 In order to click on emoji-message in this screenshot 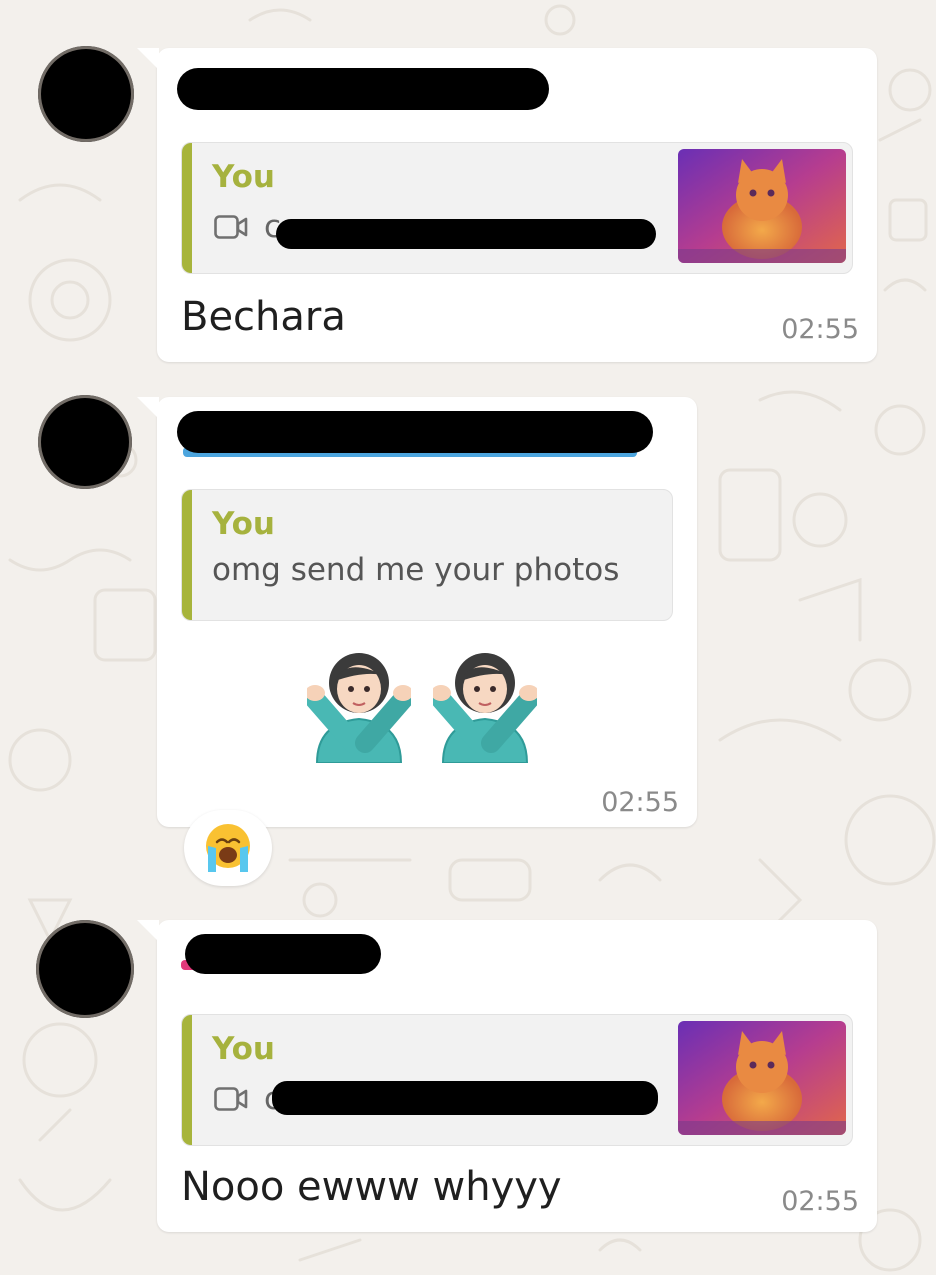, I will do `click(422, 705)`.